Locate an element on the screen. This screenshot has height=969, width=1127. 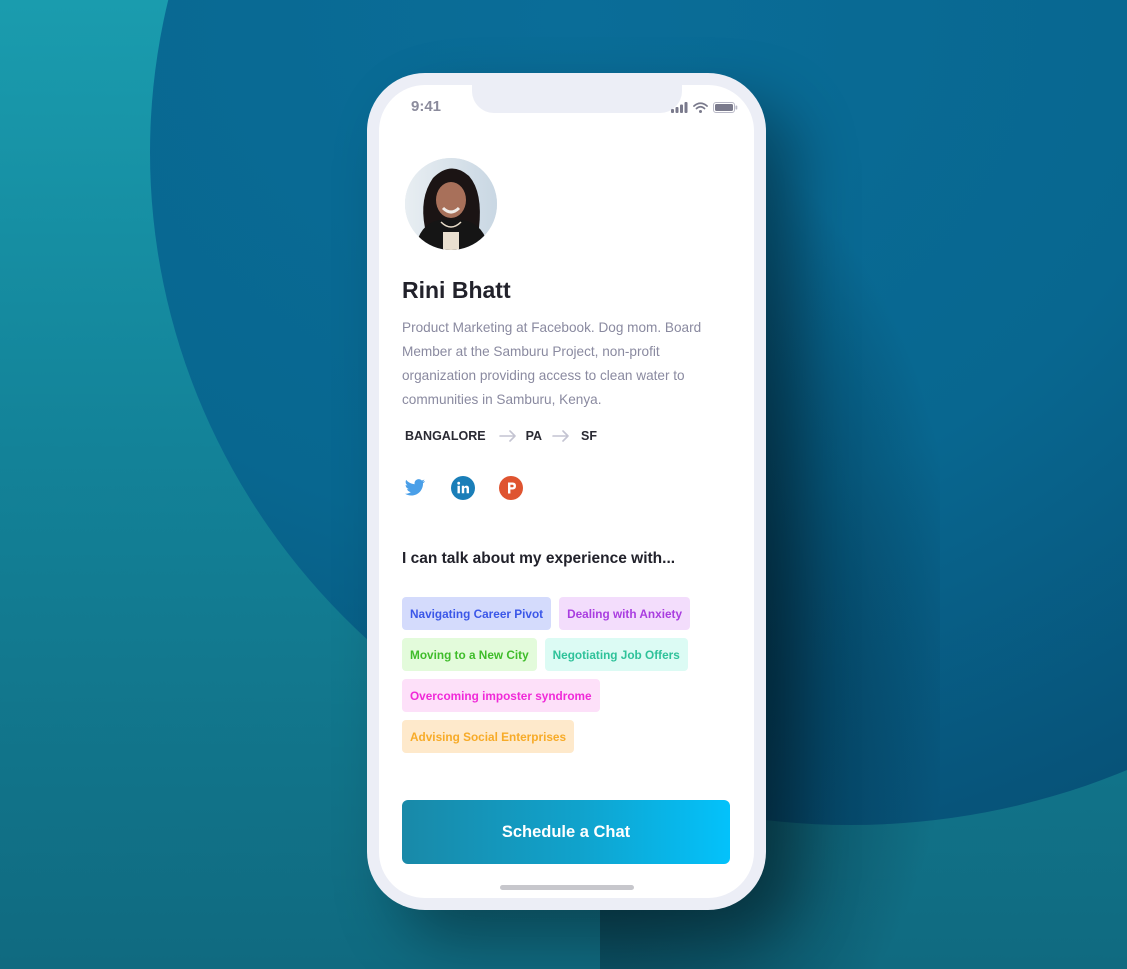
linkedin-icon is located at coordinates (463, 488).